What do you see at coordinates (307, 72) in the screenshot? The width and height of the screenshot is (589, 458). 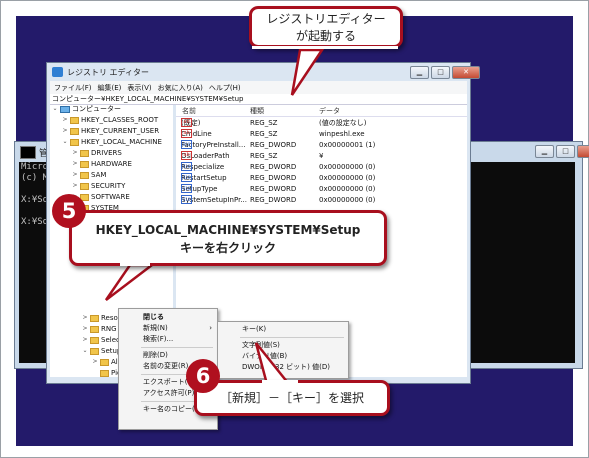 I see `pointer-top` at bounding box center [307, 72].